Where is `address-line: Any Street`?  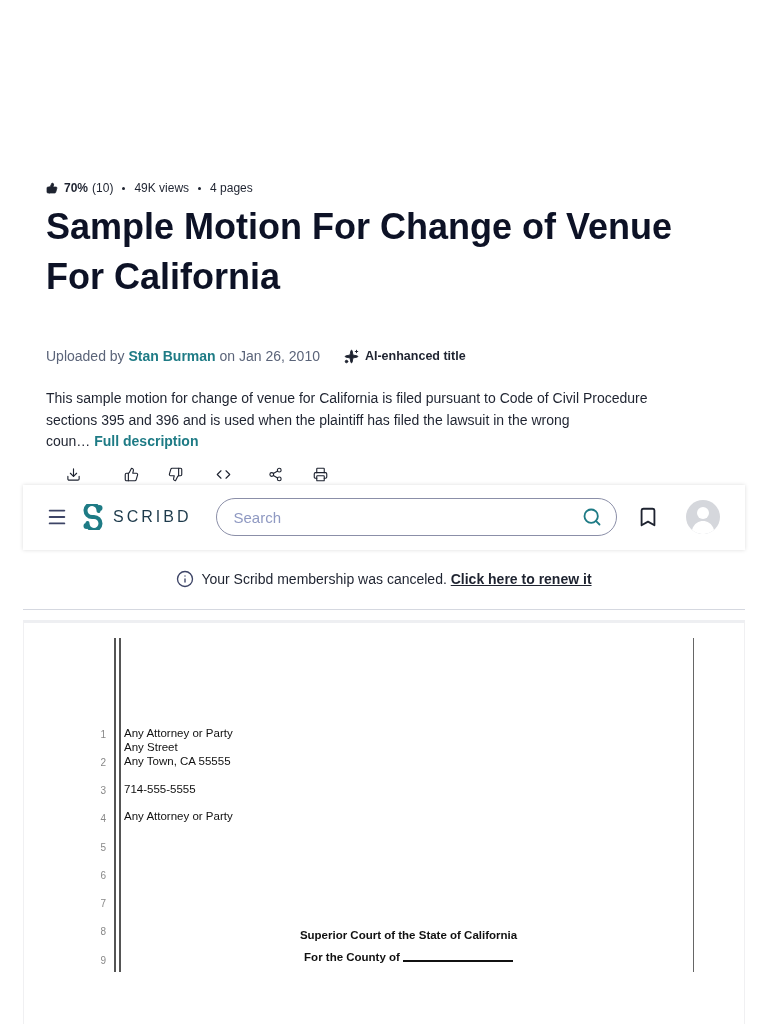
address-line: Any Street is located at coordinates (151, 746).